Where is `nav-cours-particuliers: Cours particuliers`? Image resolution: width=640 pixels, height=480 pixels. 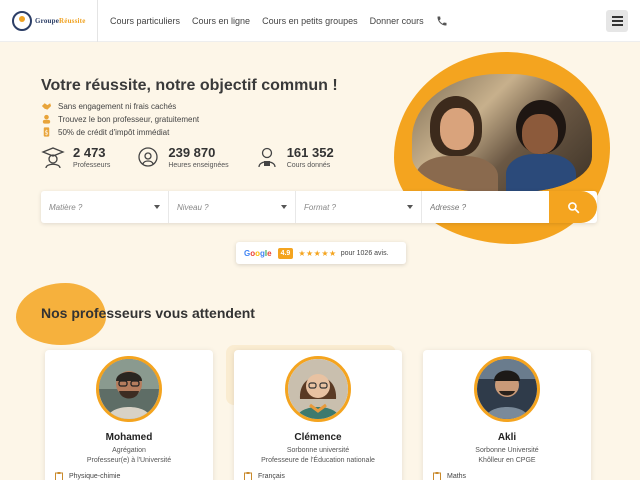 nav-cours-particuliers: Cours particuliers is located at coordinates (145, 21).